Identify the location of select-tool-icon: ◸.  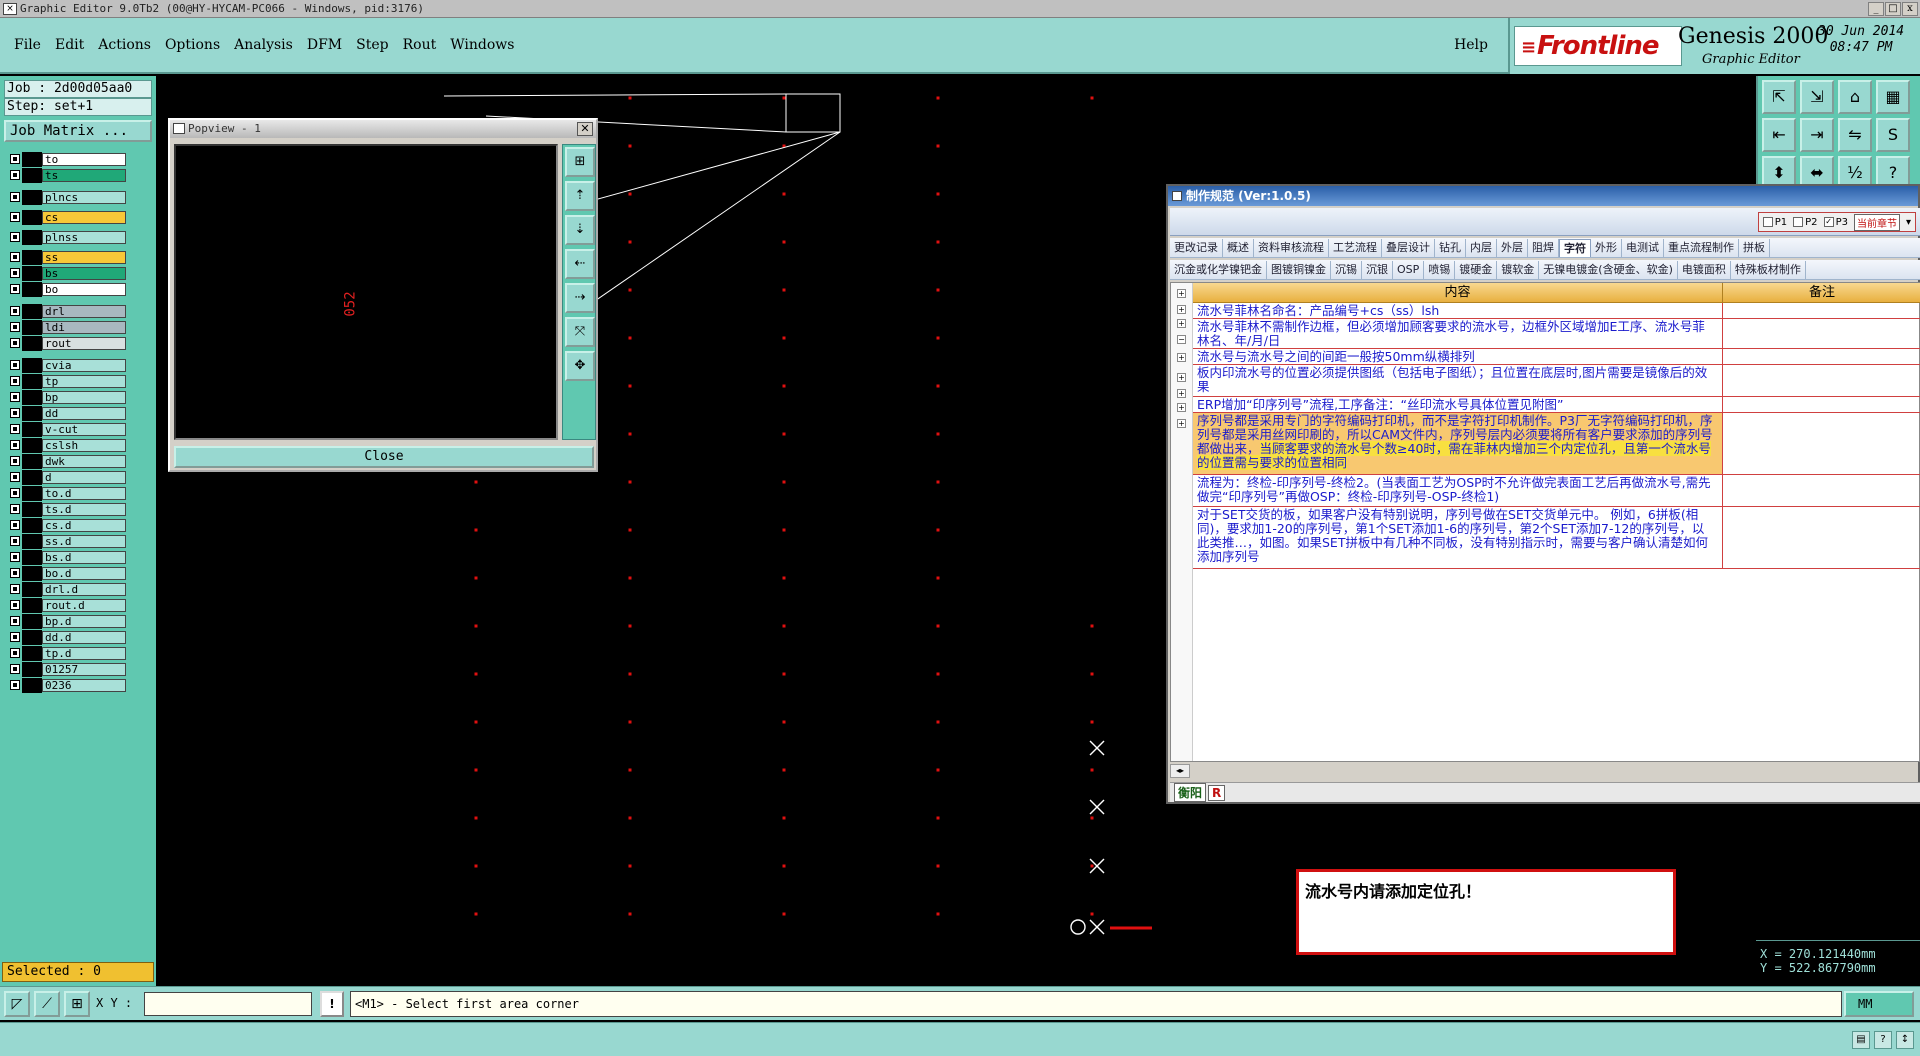
(17, 1004).